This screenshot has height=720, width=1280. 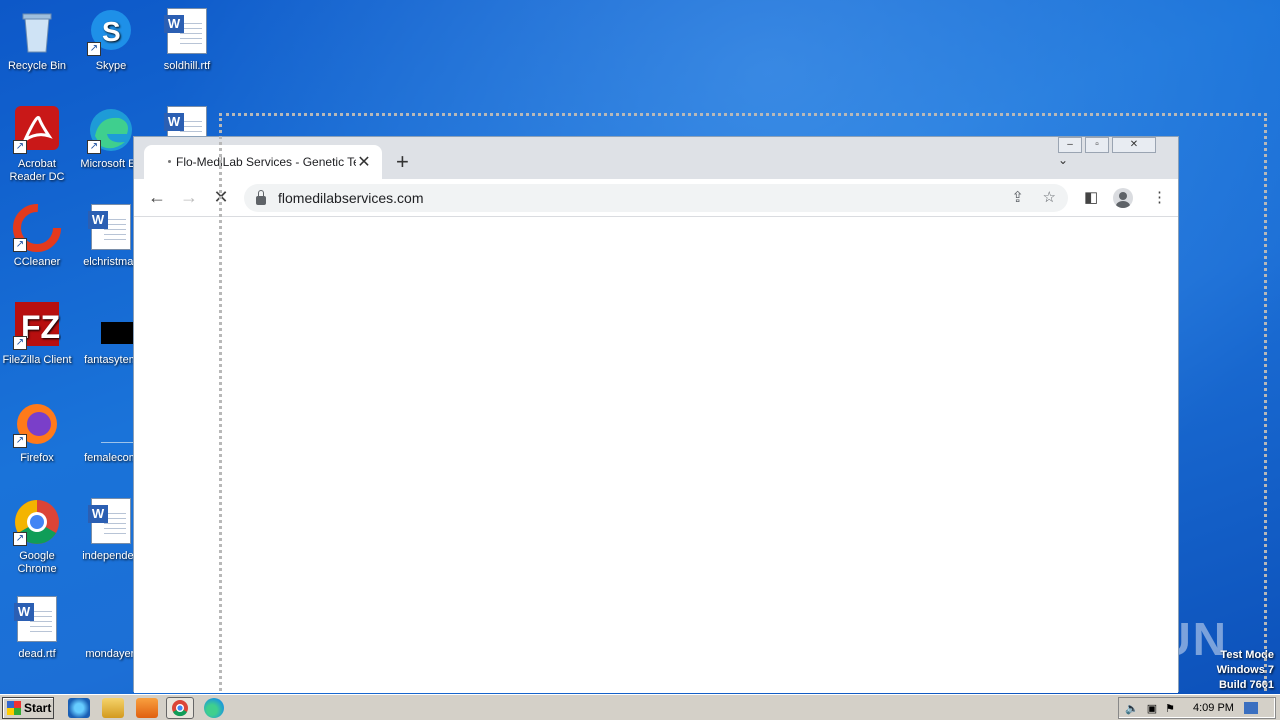 What do you see at coordinates (111, 360) in the screenshot?
I see `desktop-icon-label: fantasytem` at bounding box center [111, 360].